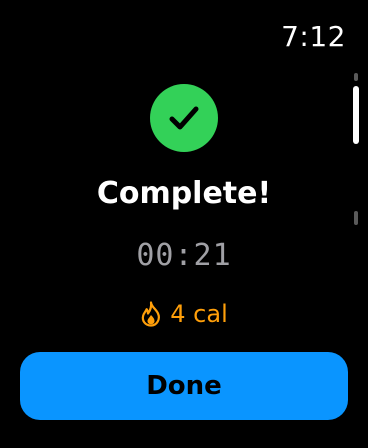  Describe the element at coordinates (356, 149) in the screenshot. I see `scroll-indicator` at that location.